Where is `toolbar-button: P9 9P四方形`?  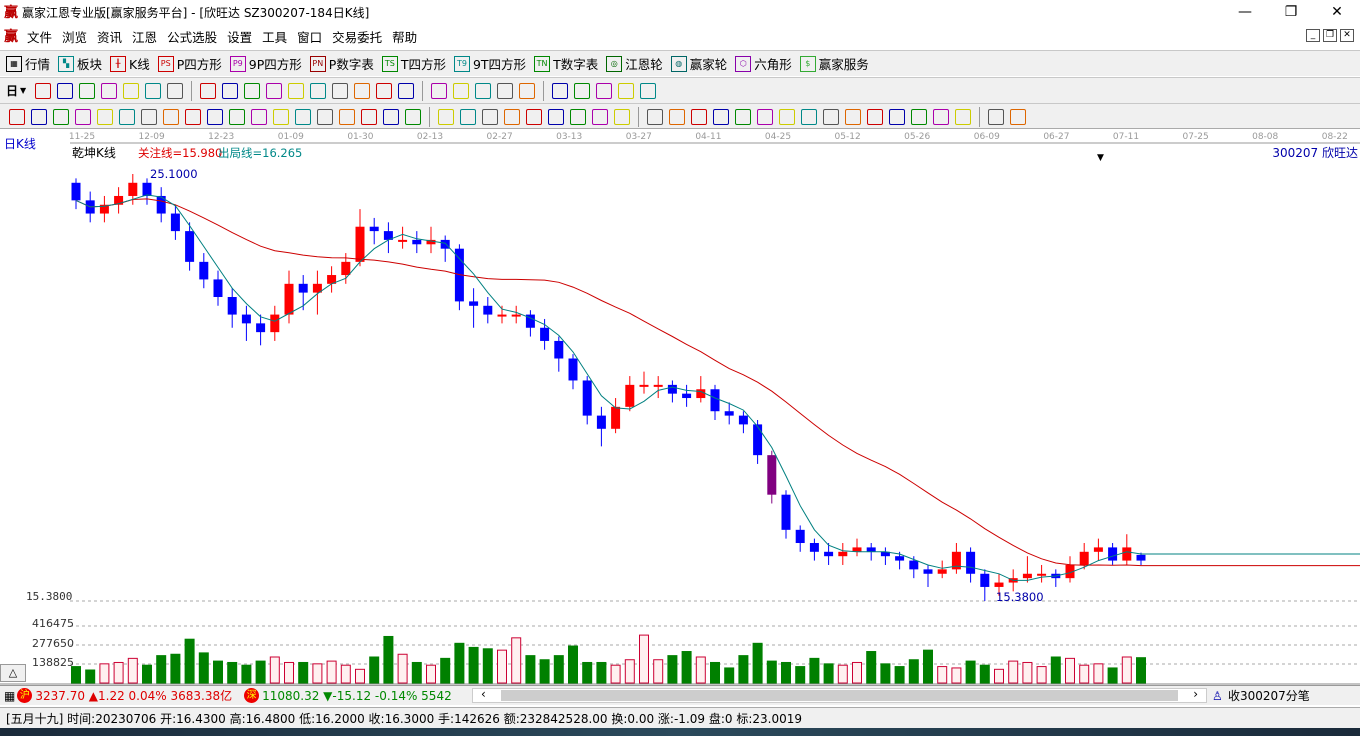 toolbar-button: P9 9P四方形 is located at coordinates (265, 63).